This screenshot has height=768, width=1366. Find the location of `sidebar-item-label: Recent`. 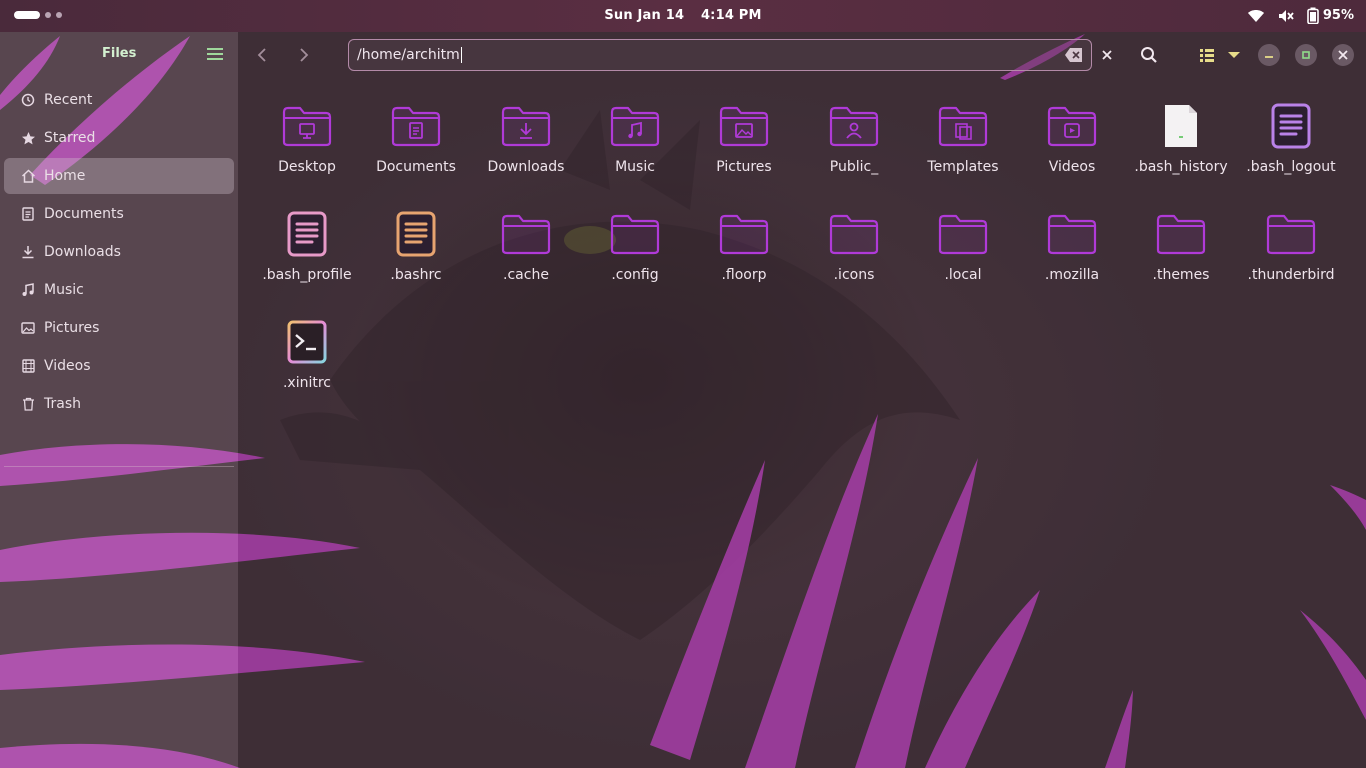

sidebar-item-label: Recent is located at coordinates (68, 100).